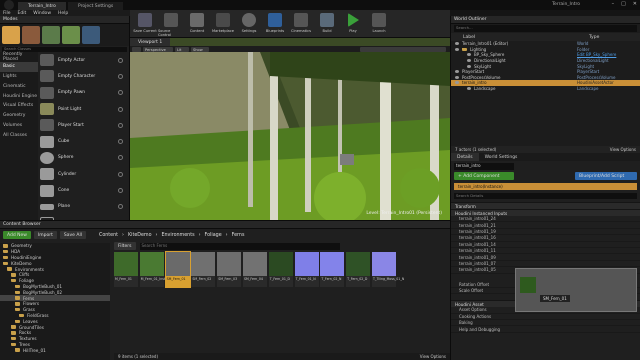 The image size is (640, 360). I want to click on section-transform: Transform, so click(545, 205).